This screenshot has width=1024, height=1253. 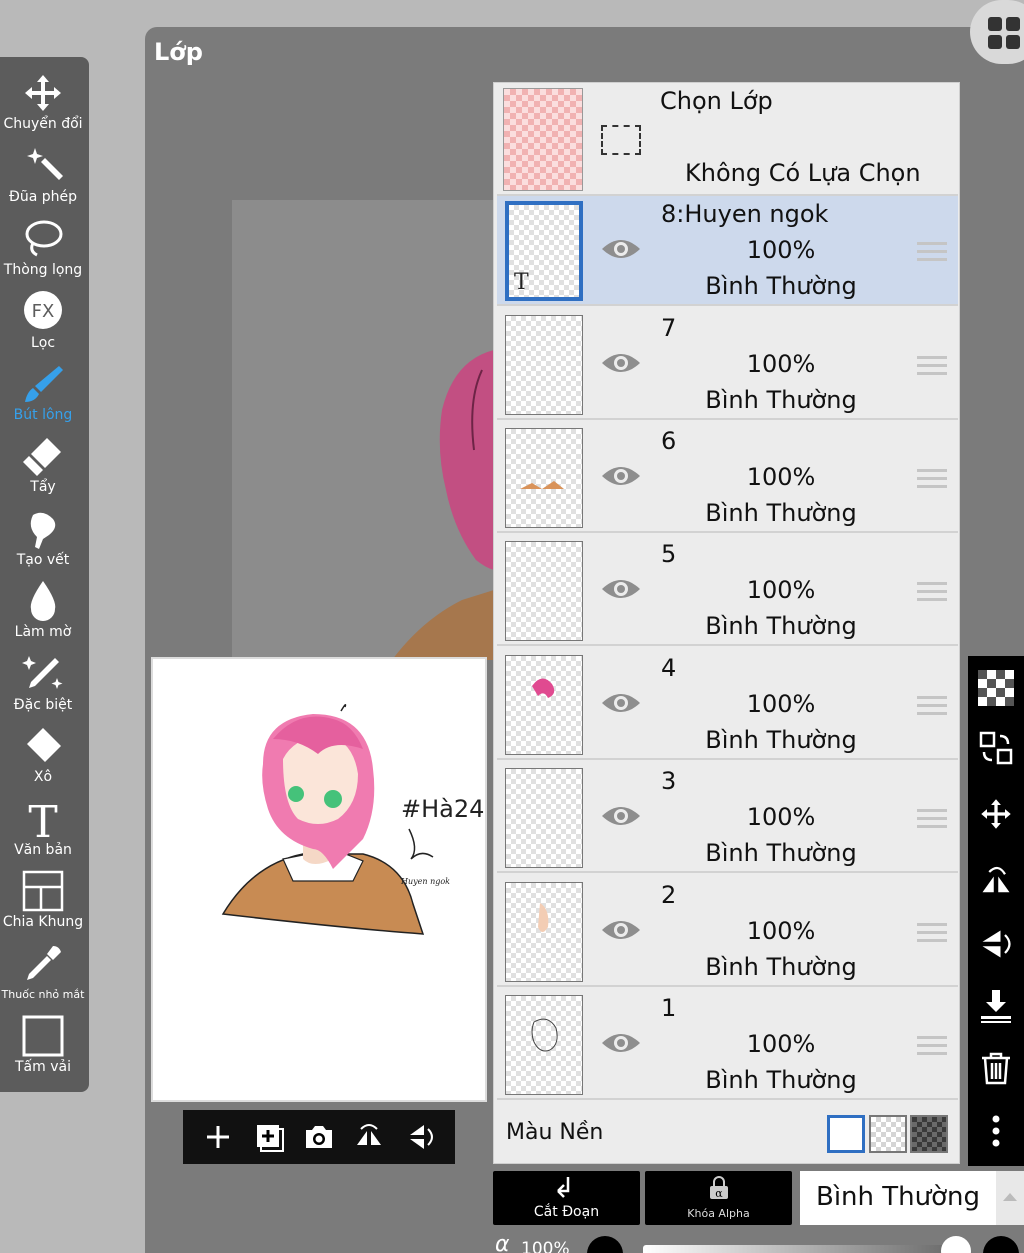 What do you see at coordinates (363, 430) in the screenshot?
I see `canvas-view` at bounding box center [363, 430].